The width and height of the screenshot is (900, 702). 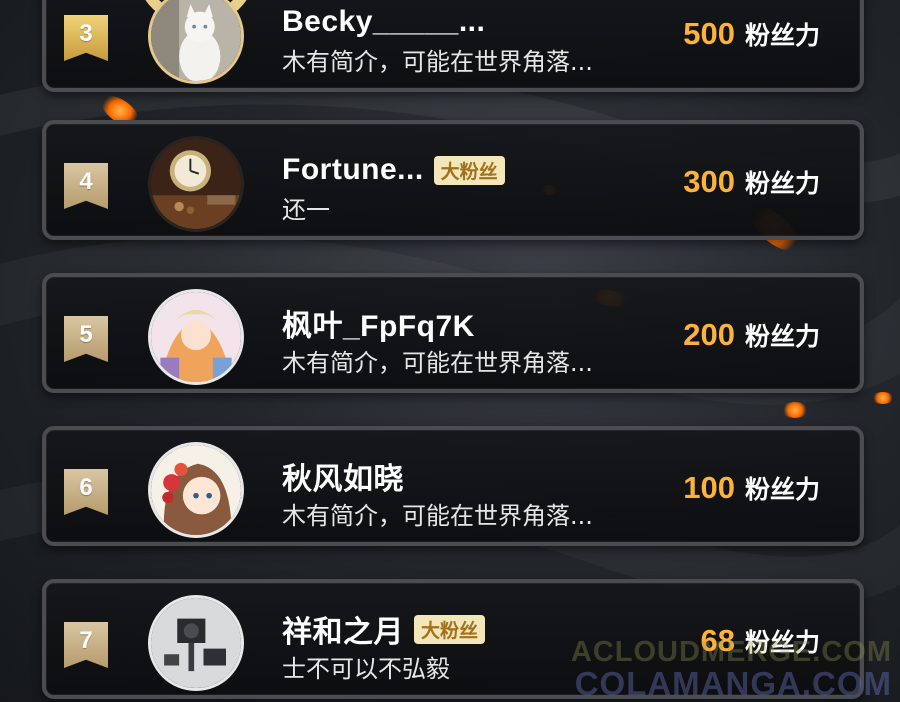 What do you see at coordinates (196, 643) in the screenshot?
I see `camera-gear-avatar` at bounding box center [196, 643].